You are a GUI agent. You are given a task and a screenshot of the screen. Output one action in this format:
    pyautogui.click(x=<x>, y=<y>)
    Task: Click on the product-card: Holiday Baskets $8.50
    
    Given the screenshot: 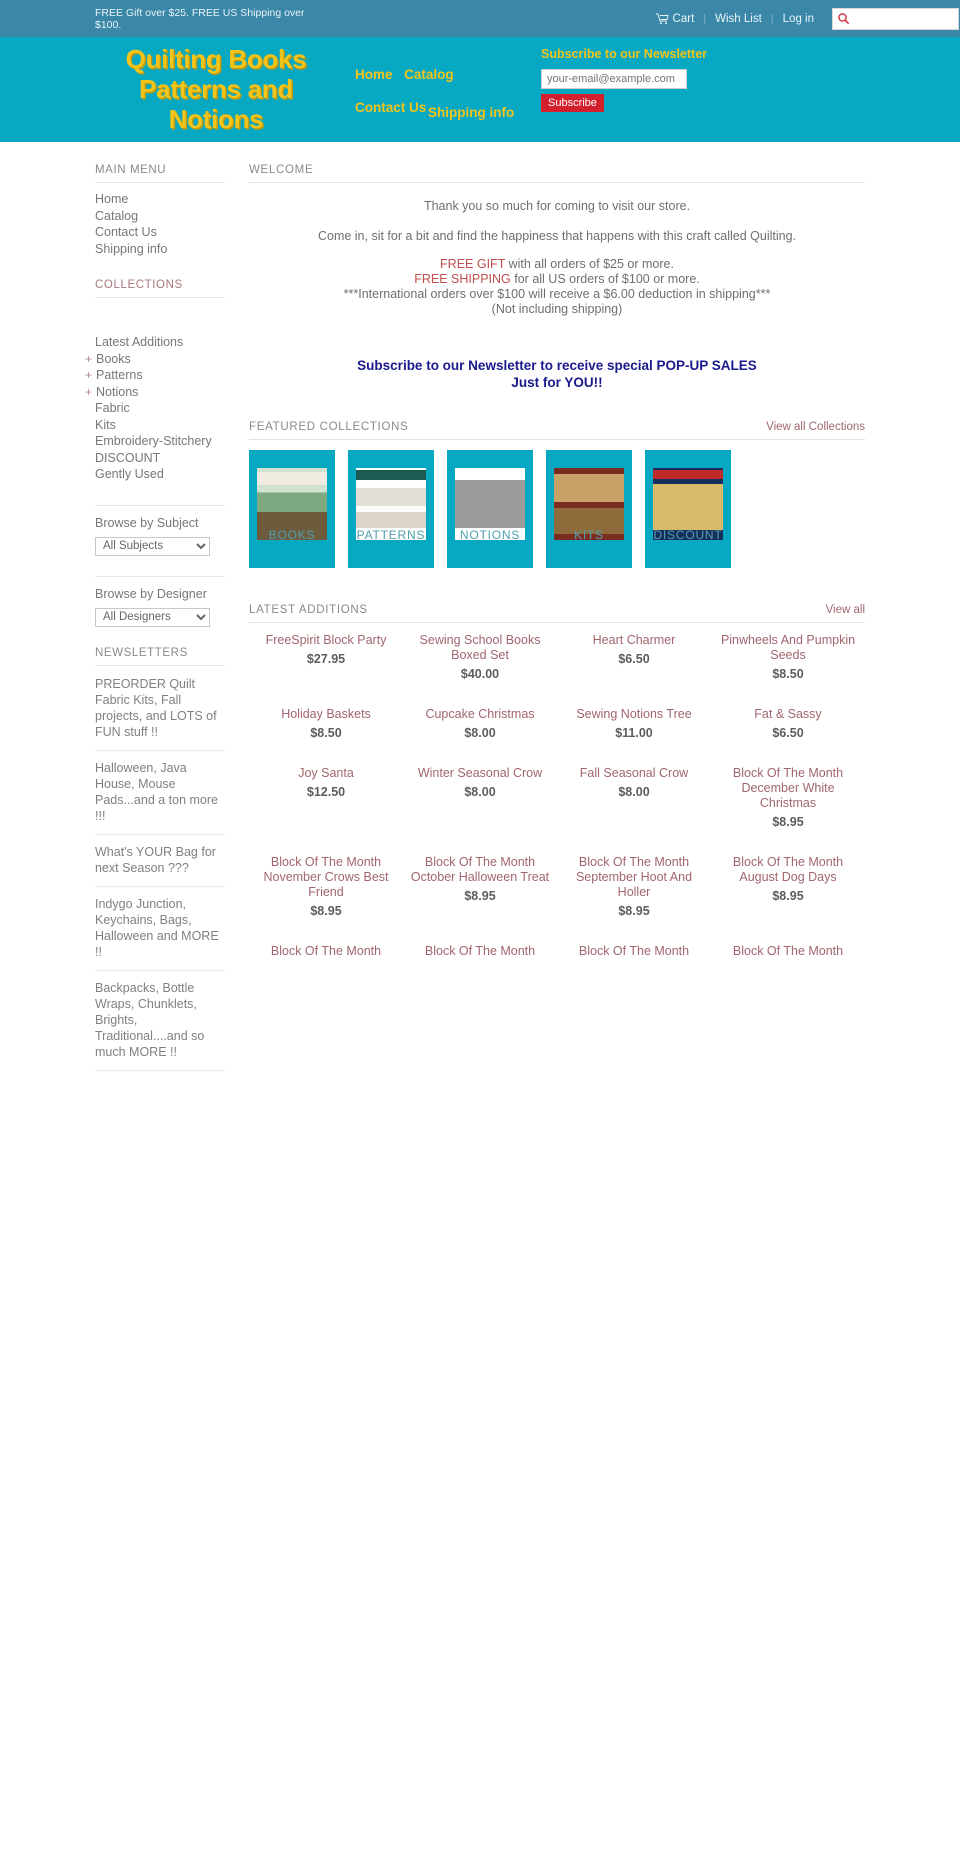 What is the action you would take?
    pyautogui.click(x=326, y=723)
    